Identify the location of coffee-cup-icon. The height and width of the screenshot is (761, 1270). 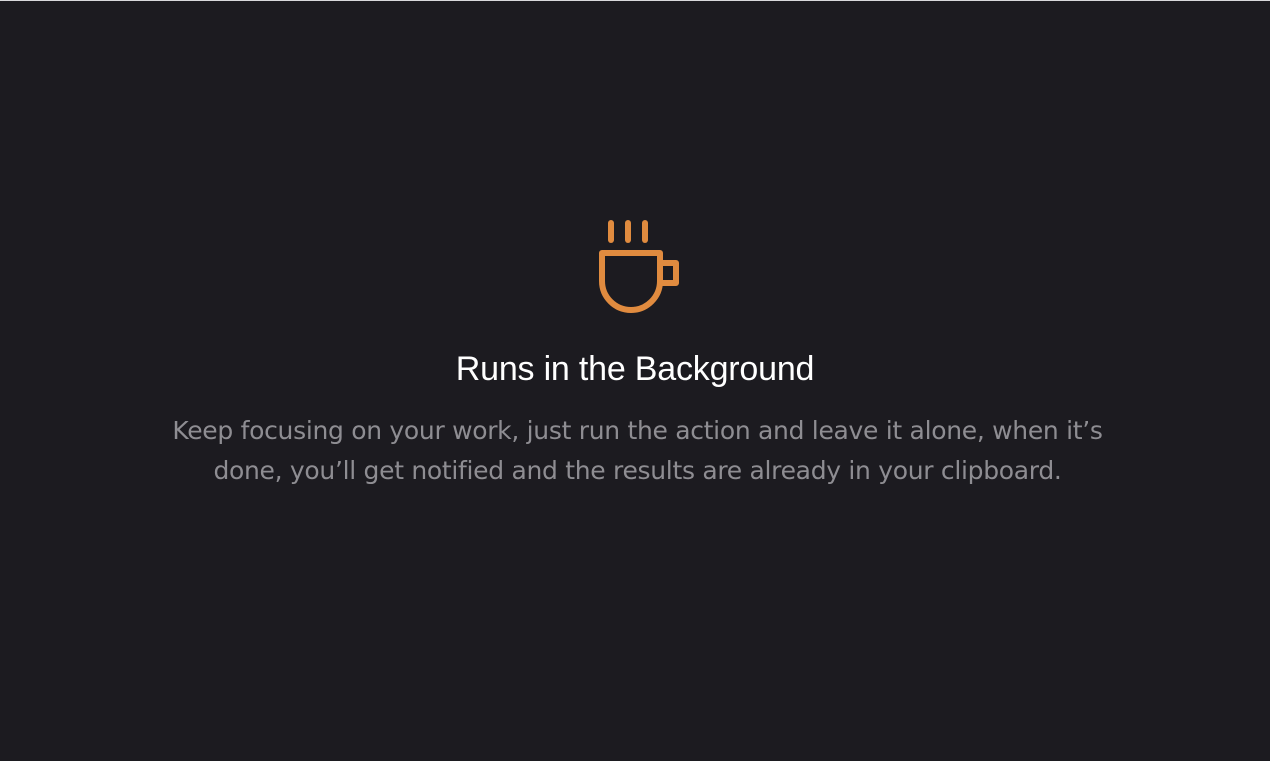
(639, 266).